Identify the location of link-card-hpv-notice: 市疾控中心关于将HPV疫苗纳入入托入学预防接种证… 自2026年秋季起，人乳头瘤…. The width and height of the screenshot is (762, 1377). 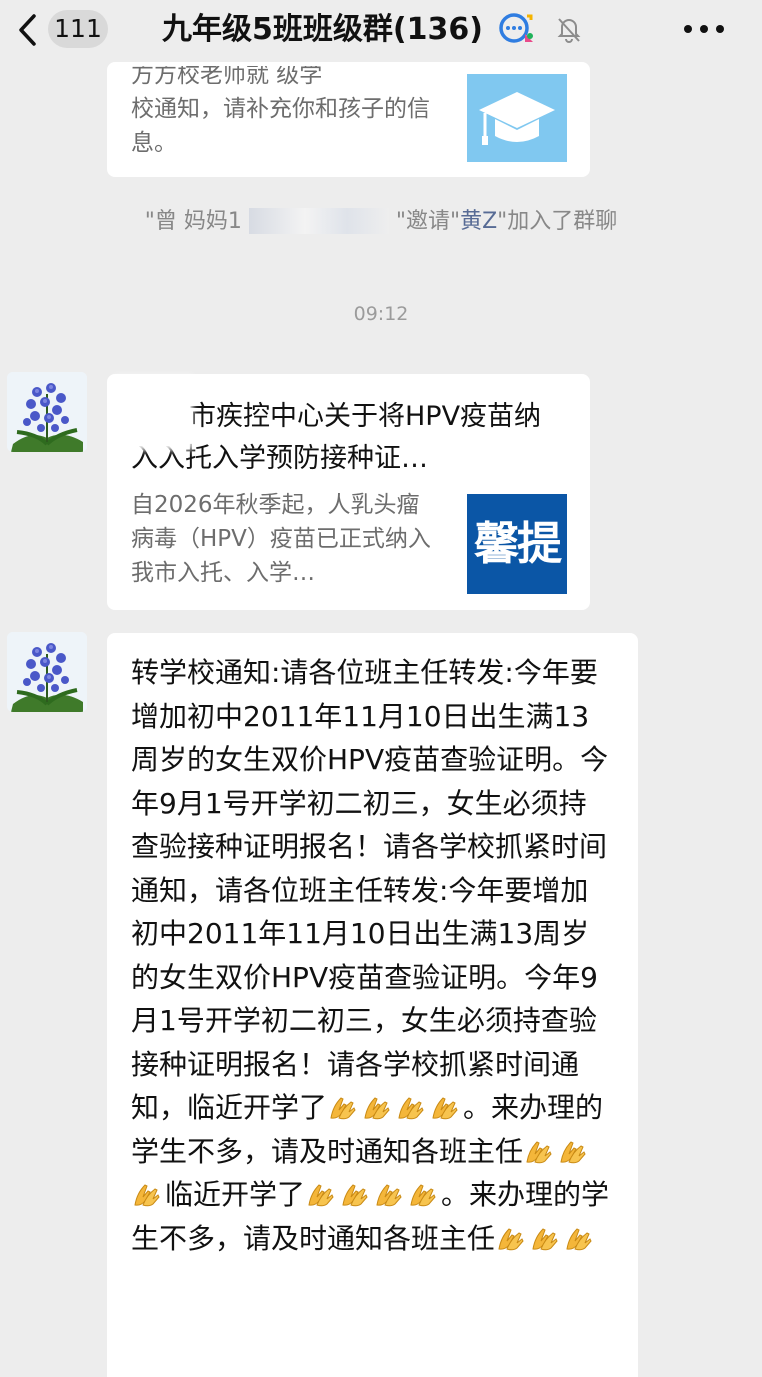
(348, 492).